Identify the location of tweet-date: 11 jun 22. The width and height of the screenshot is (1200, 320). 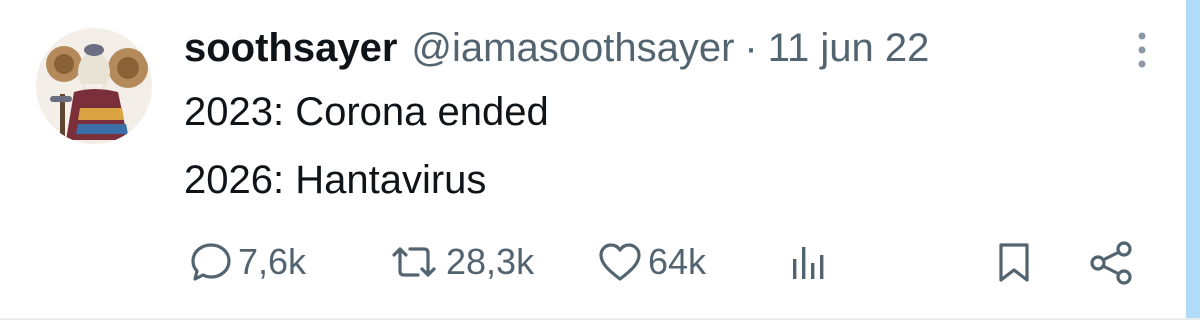
(849, 48).